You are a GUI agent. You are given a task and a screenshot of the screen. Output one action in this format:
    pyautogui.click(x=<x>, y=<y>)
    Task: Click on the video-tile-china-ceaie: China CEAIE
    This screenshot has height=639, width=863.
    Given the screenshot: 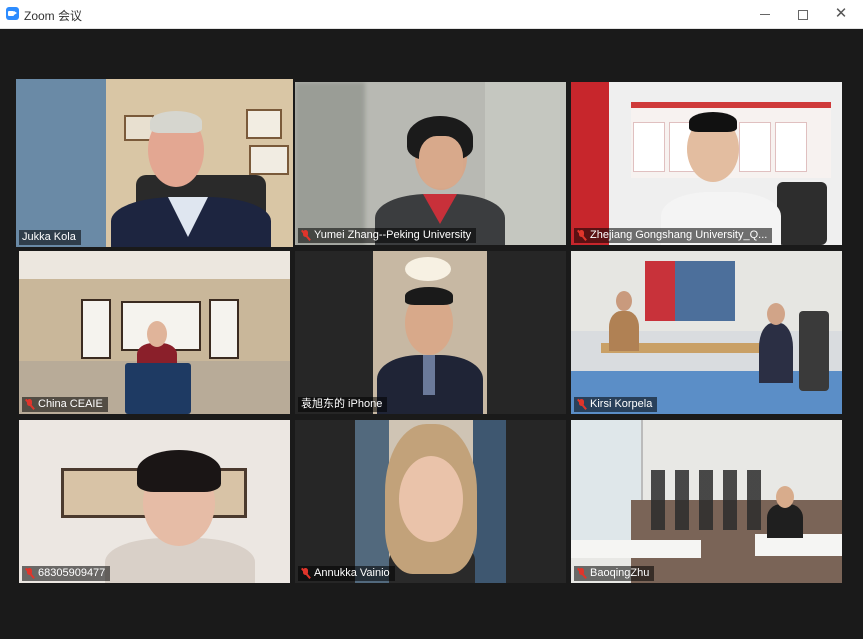 What is the action you would take?
    pyautogui.click(x=154, y=332)
    